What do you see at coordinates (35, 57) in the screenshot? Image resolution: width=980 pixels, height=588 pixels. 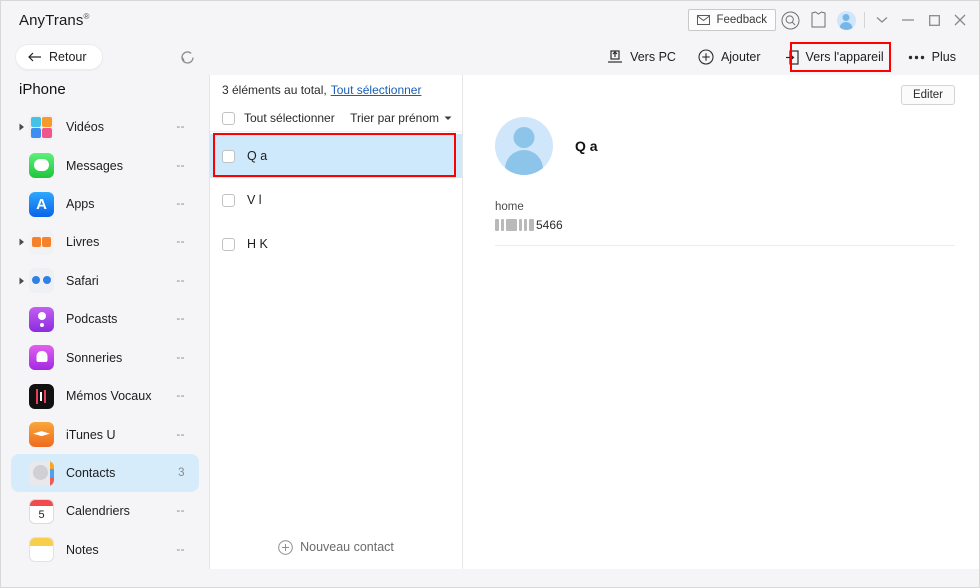 I see `arrow-left-icon` at bounding box center [35, 57].